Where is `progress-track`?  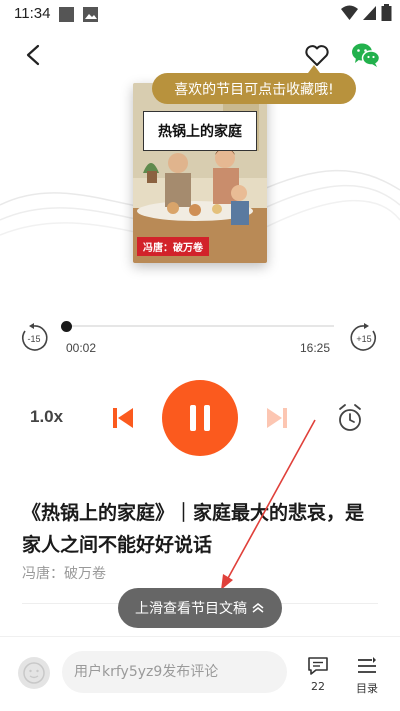 progress-track is located at coordinates (200, 326).